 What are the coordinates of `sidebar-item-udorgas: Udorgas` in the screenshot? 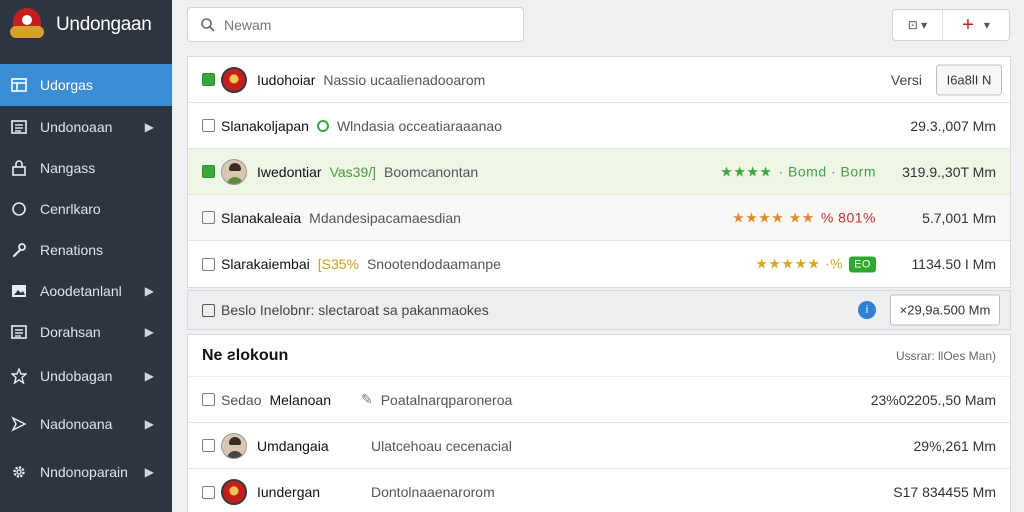 It's located at (86, 85).